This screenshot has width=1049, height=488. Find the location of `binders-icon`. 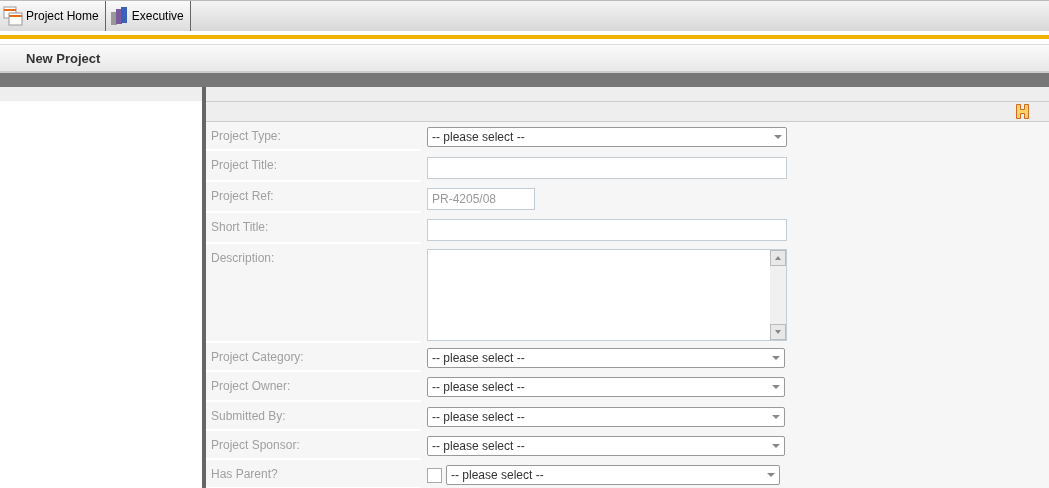

binders-icon is located at coordinates (118, 16).